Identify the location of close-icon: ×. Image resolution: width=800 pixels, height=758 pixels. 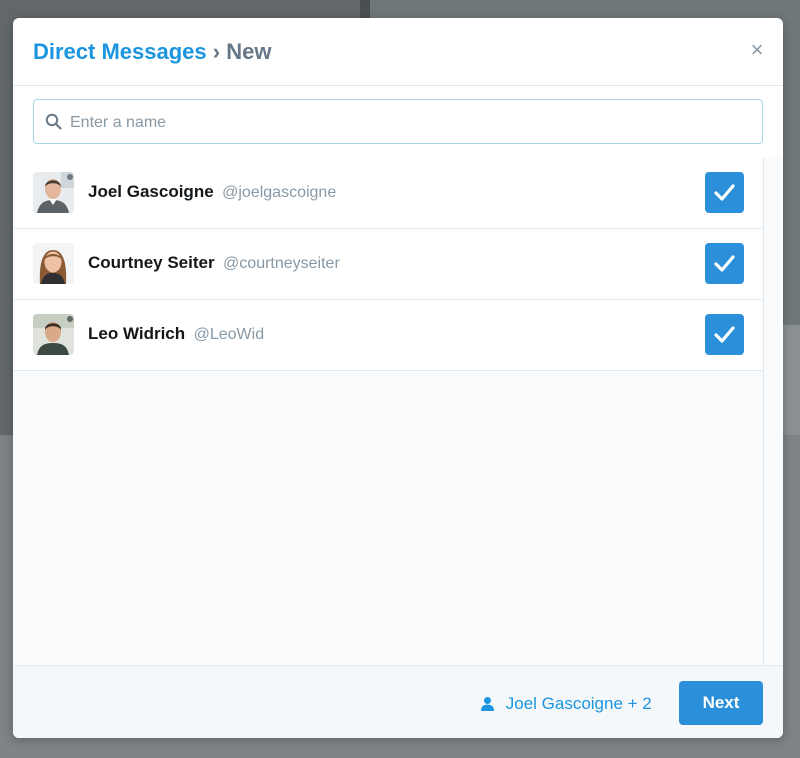
(757, 49).